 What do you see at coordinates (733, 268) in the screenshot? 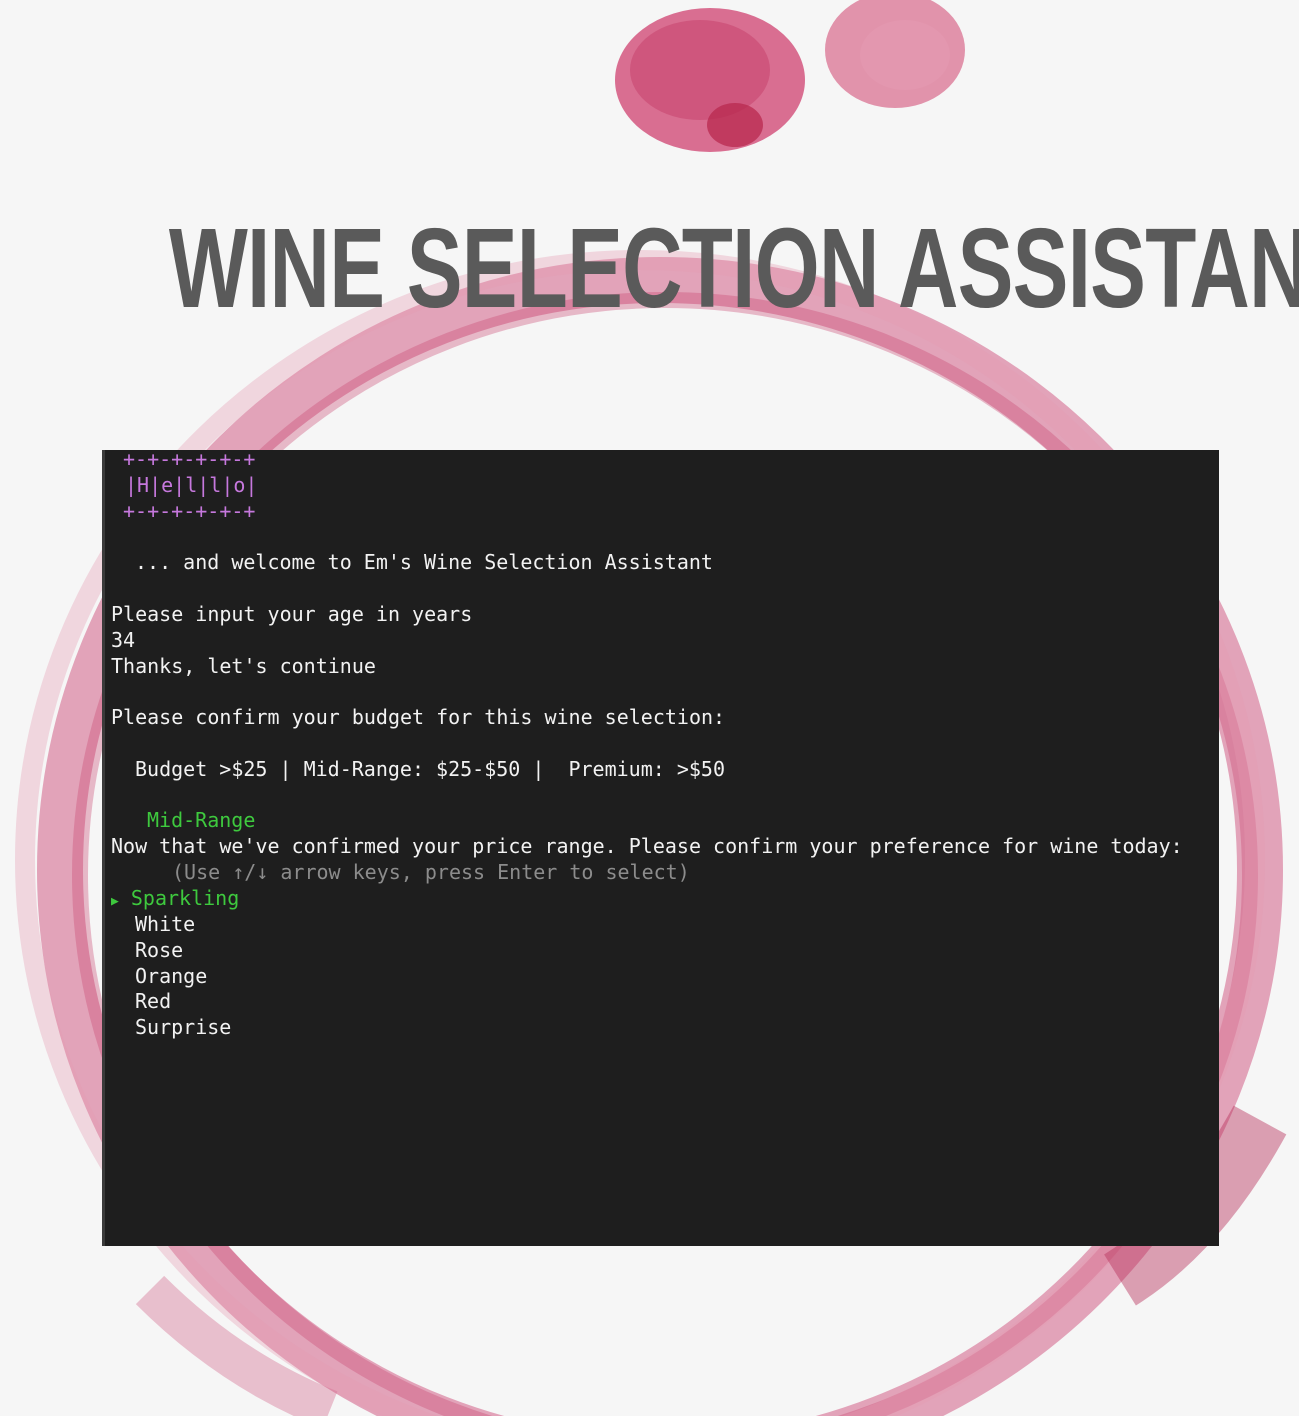
I see `page-title: WINE SELECTION ASSISTANT` at bounding box center [733, 268].